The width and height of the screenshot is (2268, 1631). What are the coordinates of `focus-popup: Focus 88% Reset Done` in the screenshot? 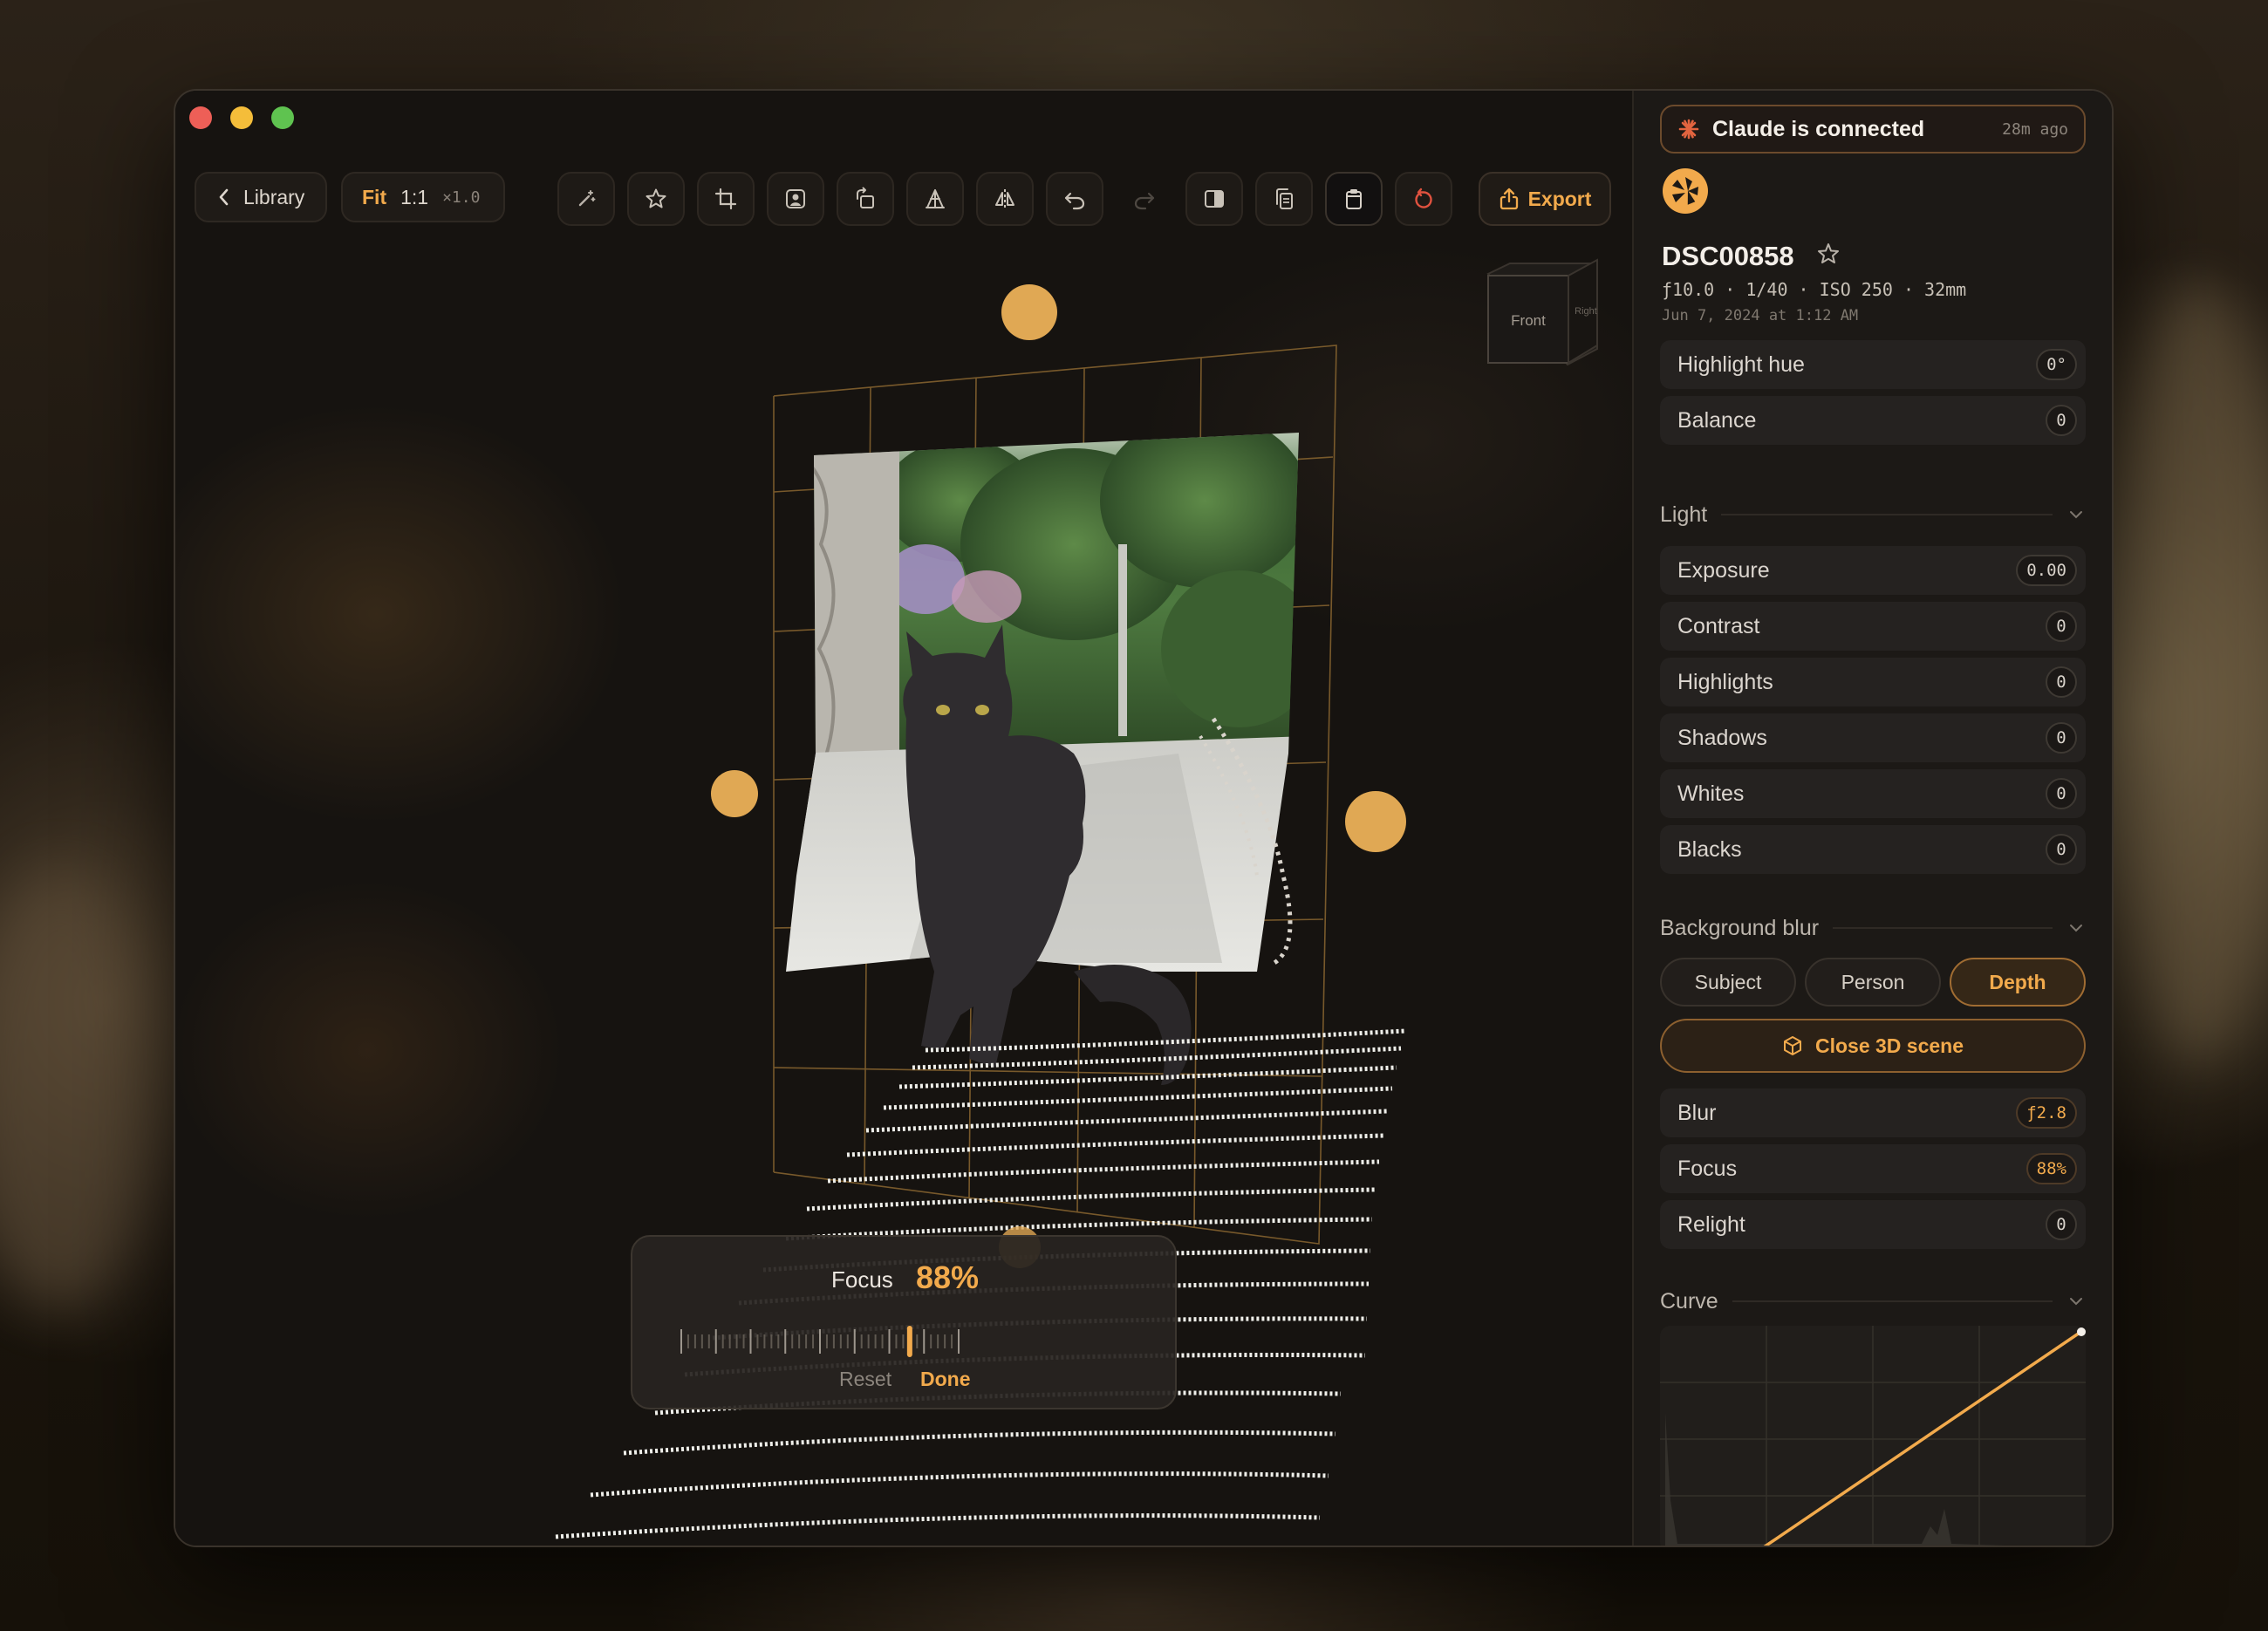 It's located at (904, 1322).